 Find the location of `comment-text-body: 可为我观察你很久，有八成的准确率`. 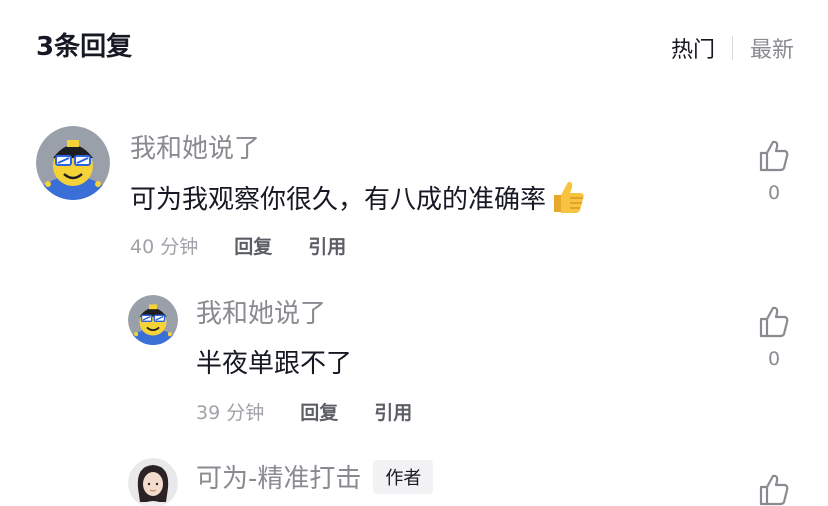

comment-text-body: 可为我观察你很久，有八成的准确率 is located at coordinates (338, 199).